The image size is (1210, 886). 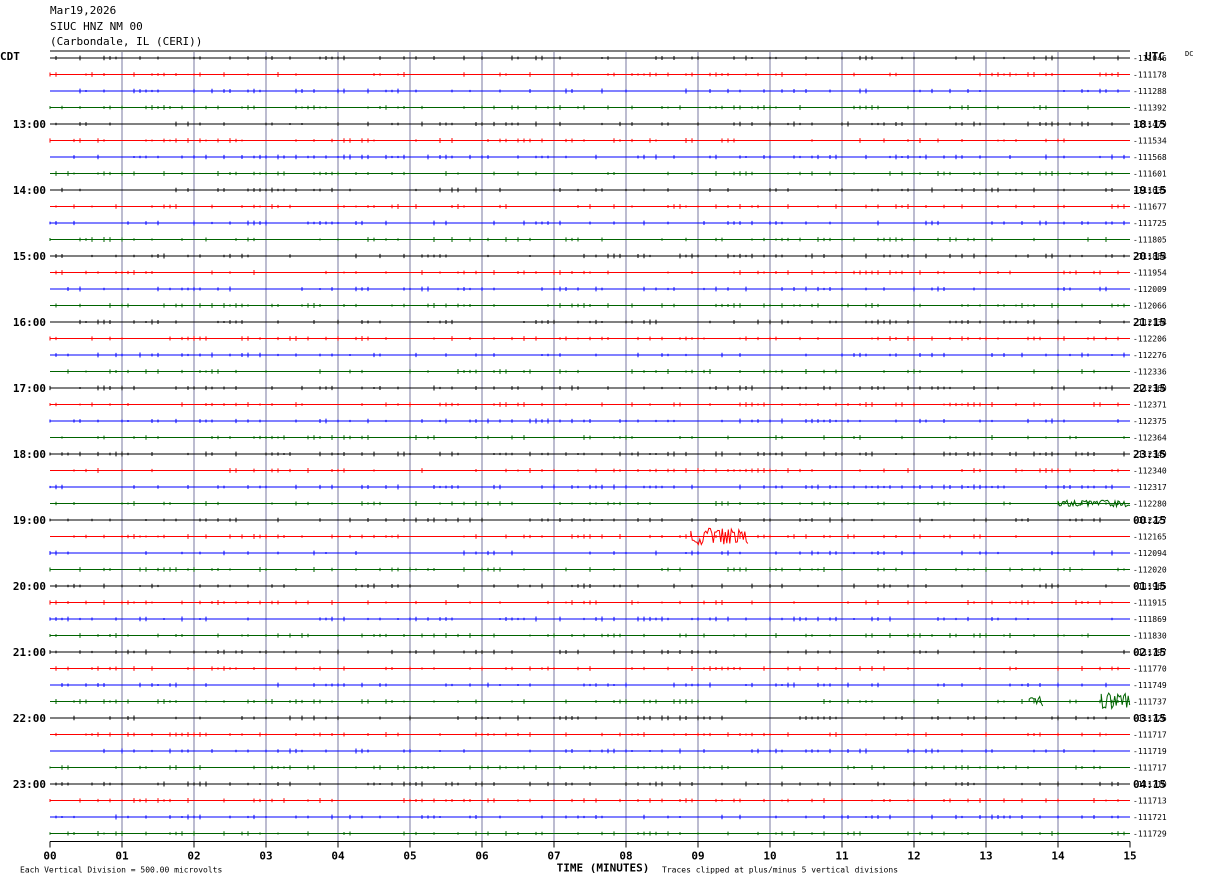 I want to click on dc-offset-label: -112375, so click(x=1150, y=421).